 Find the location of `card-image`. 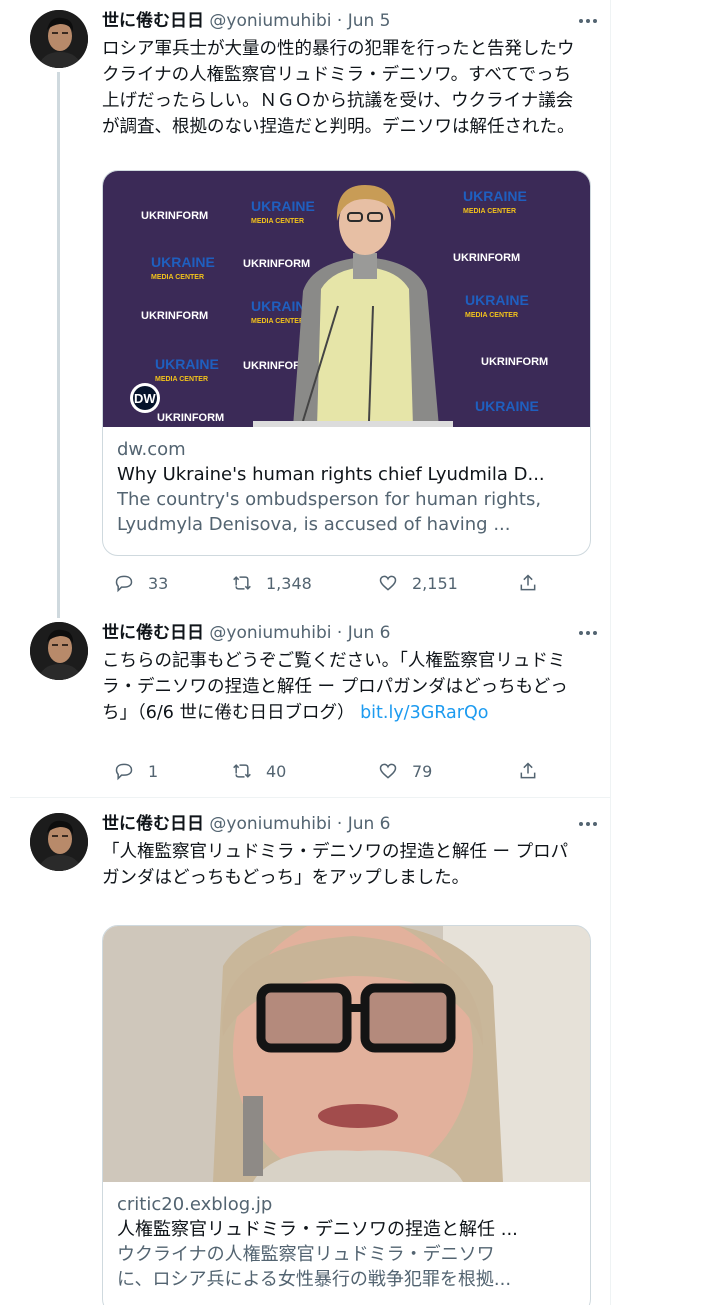

card-image is located at coordinates (346, 1054).